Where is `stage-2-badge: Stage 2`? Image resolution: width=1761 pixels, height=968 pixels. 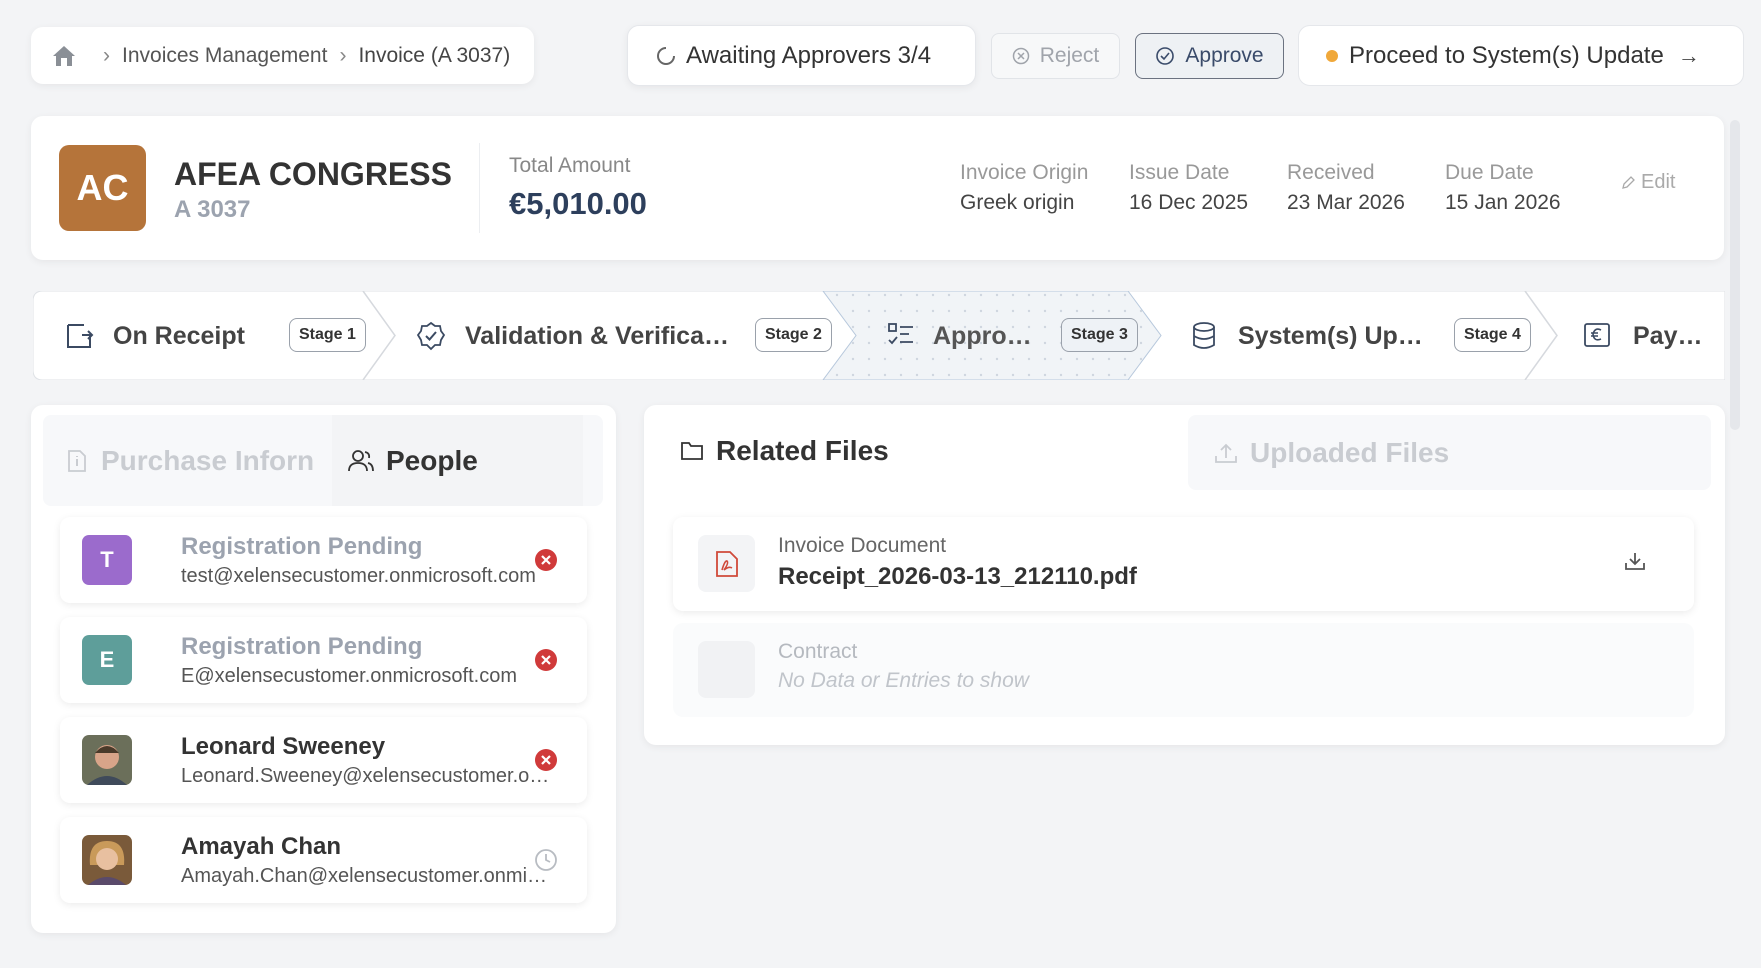 stage-2-badge: Stage 2 is located at coordinates (793, 335).